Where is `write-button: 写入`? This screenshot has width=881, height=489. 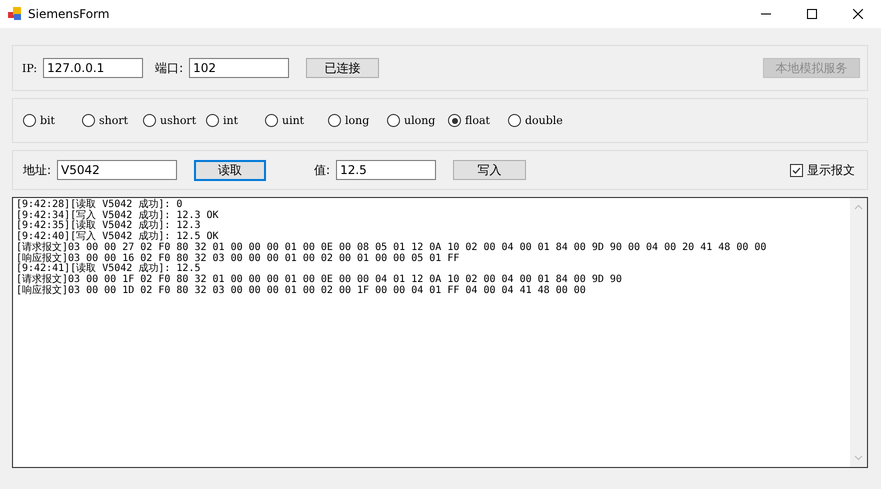 write-button: 写入 is located at coordinates (489, 170).